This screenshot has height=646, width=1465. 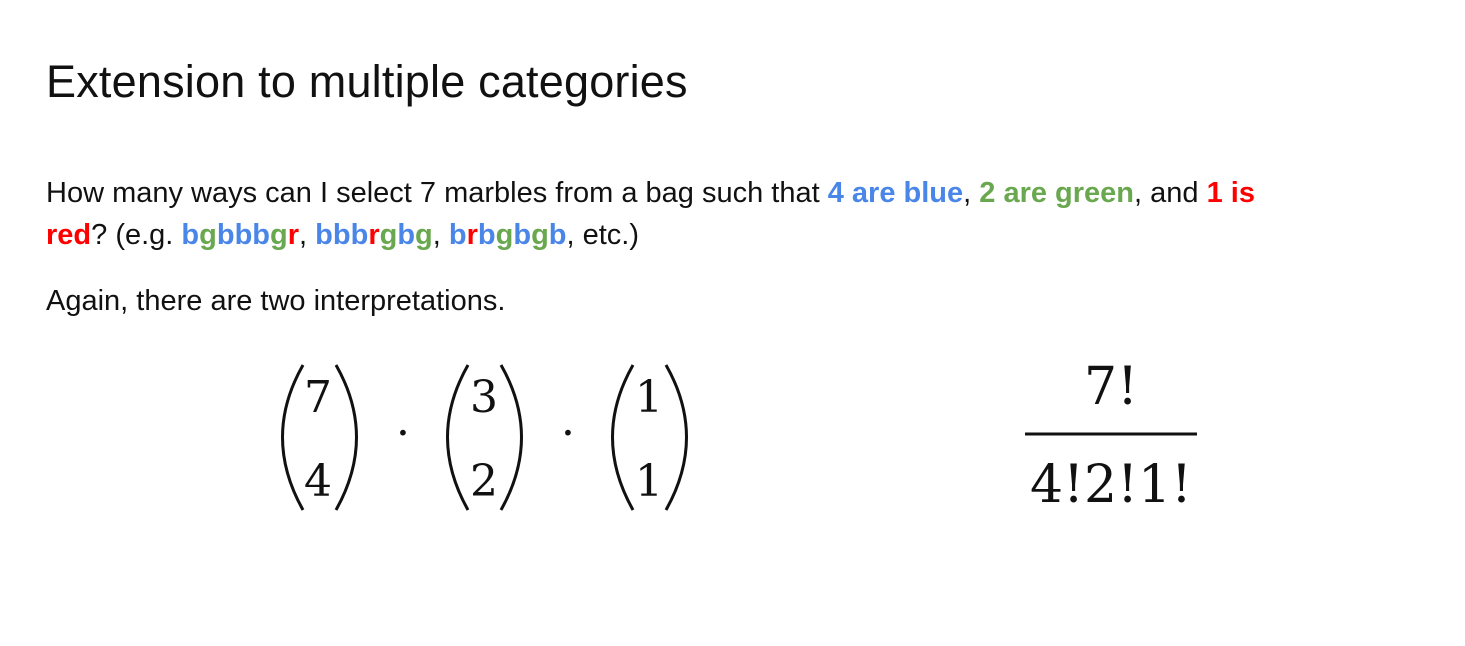 I want to click on binomial-2-top: 3, so click(x=484, y=397).